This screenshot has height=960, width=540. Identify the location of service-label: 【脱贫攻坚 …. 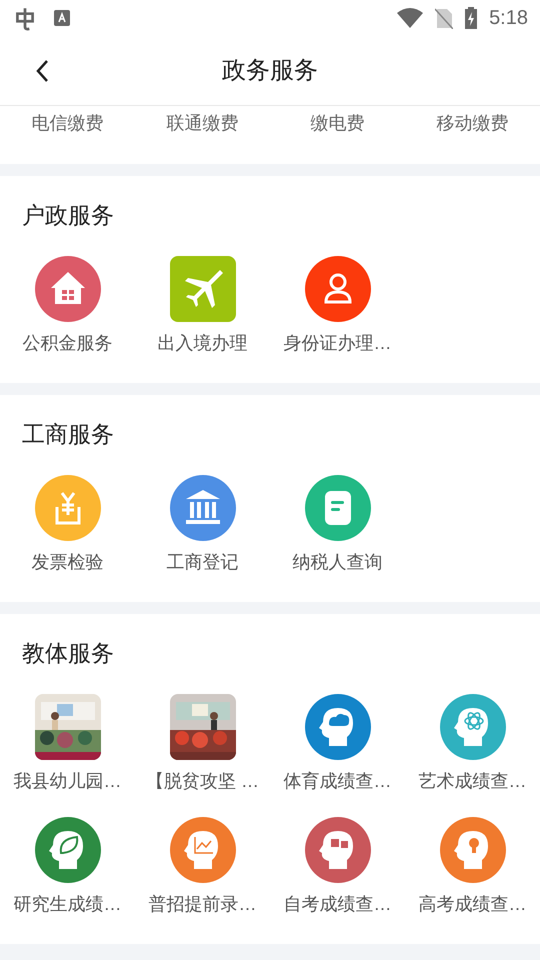
(202, 781).